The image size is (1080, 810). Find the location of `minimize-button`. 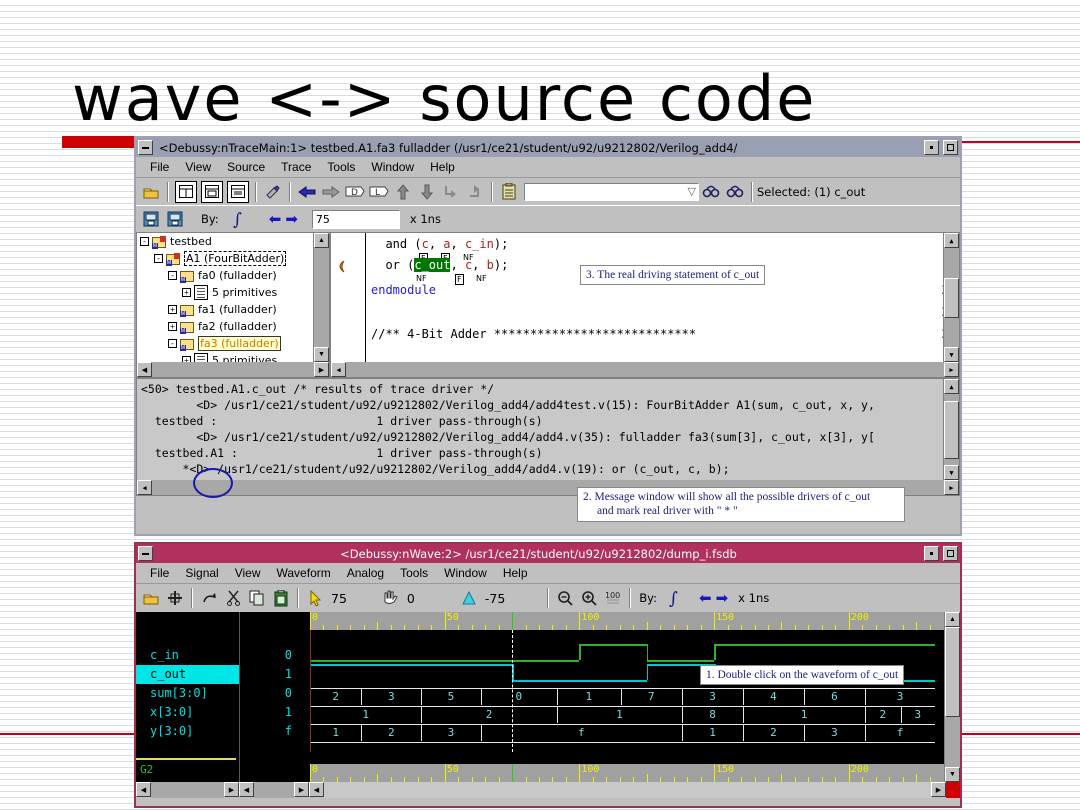

minimize-button is located at coordinates (145, 147).